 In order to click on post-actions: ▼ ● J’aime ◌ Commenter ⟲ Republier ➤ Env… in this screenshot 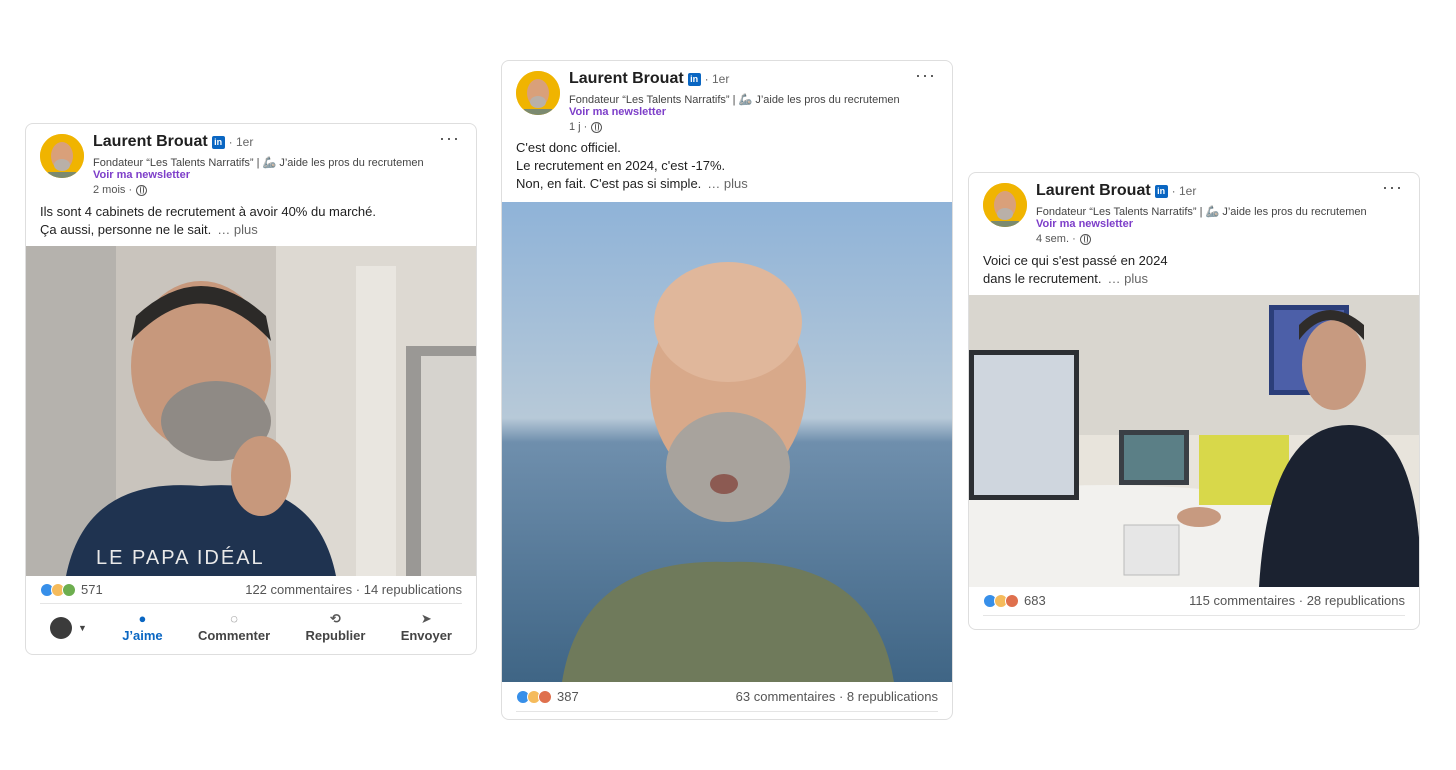, I will do `click(251, 627)`.